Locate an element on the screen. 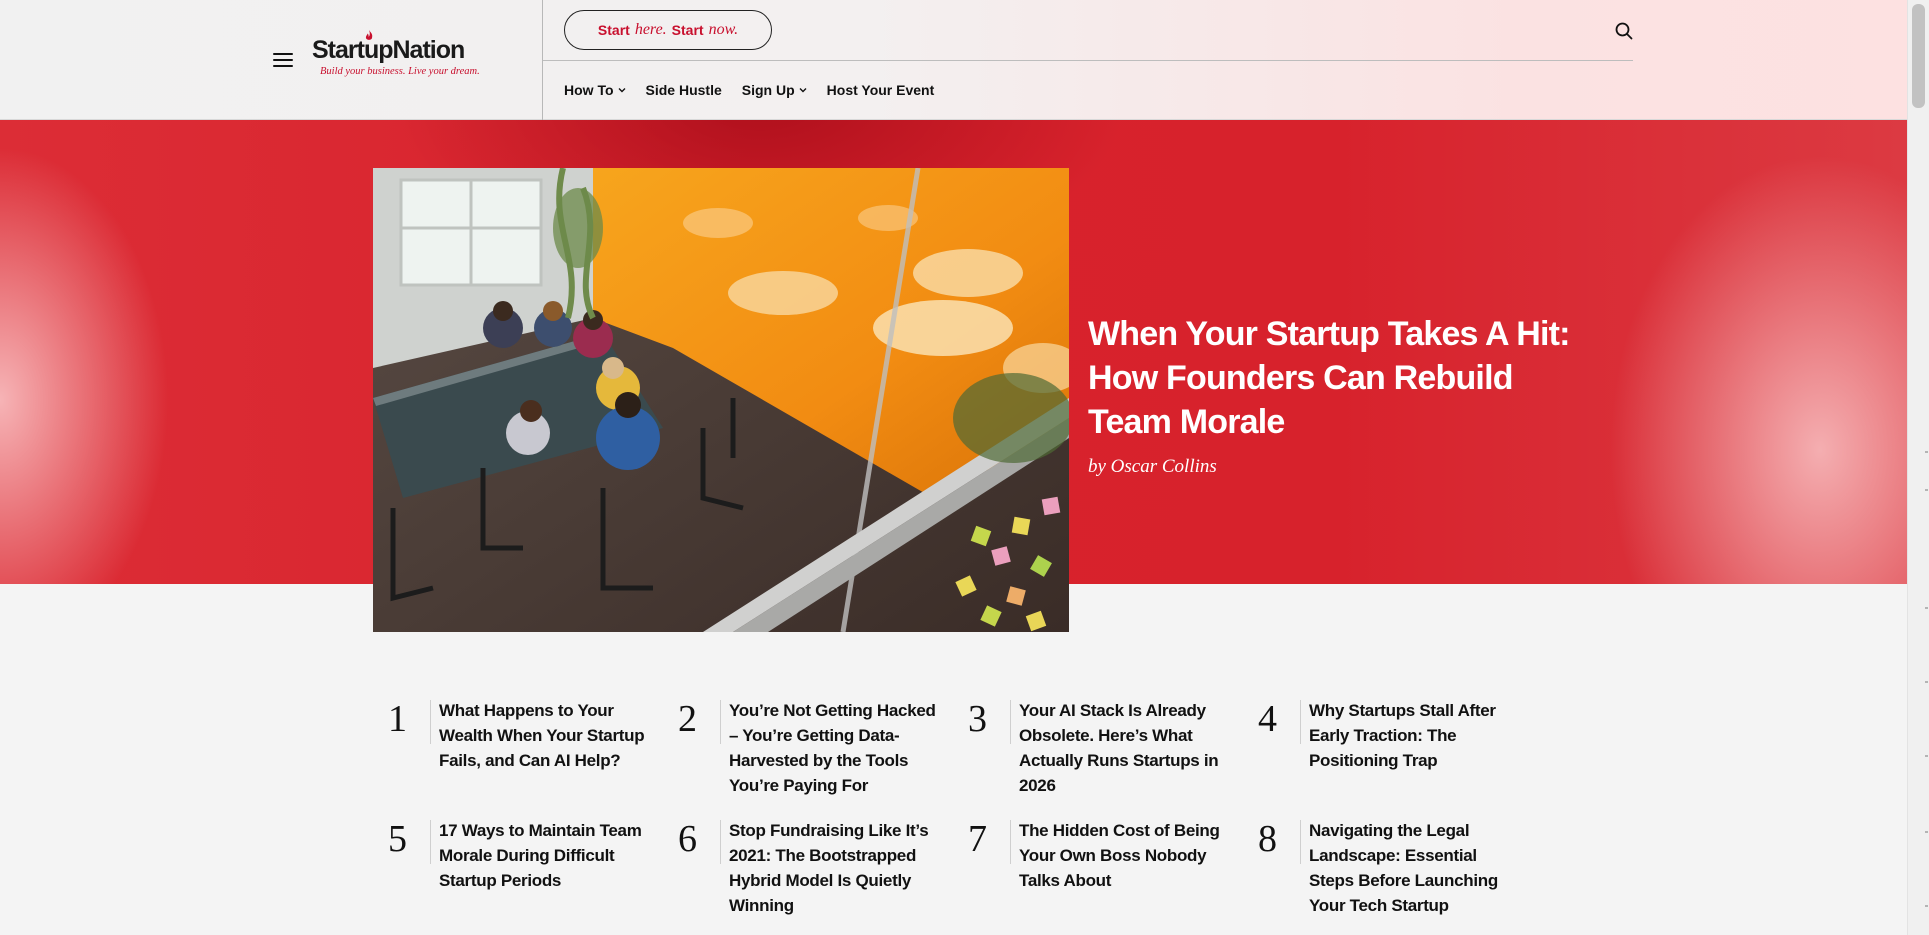 The image size is (1929, 935). search-icon is located at coordinates (1624, 31).